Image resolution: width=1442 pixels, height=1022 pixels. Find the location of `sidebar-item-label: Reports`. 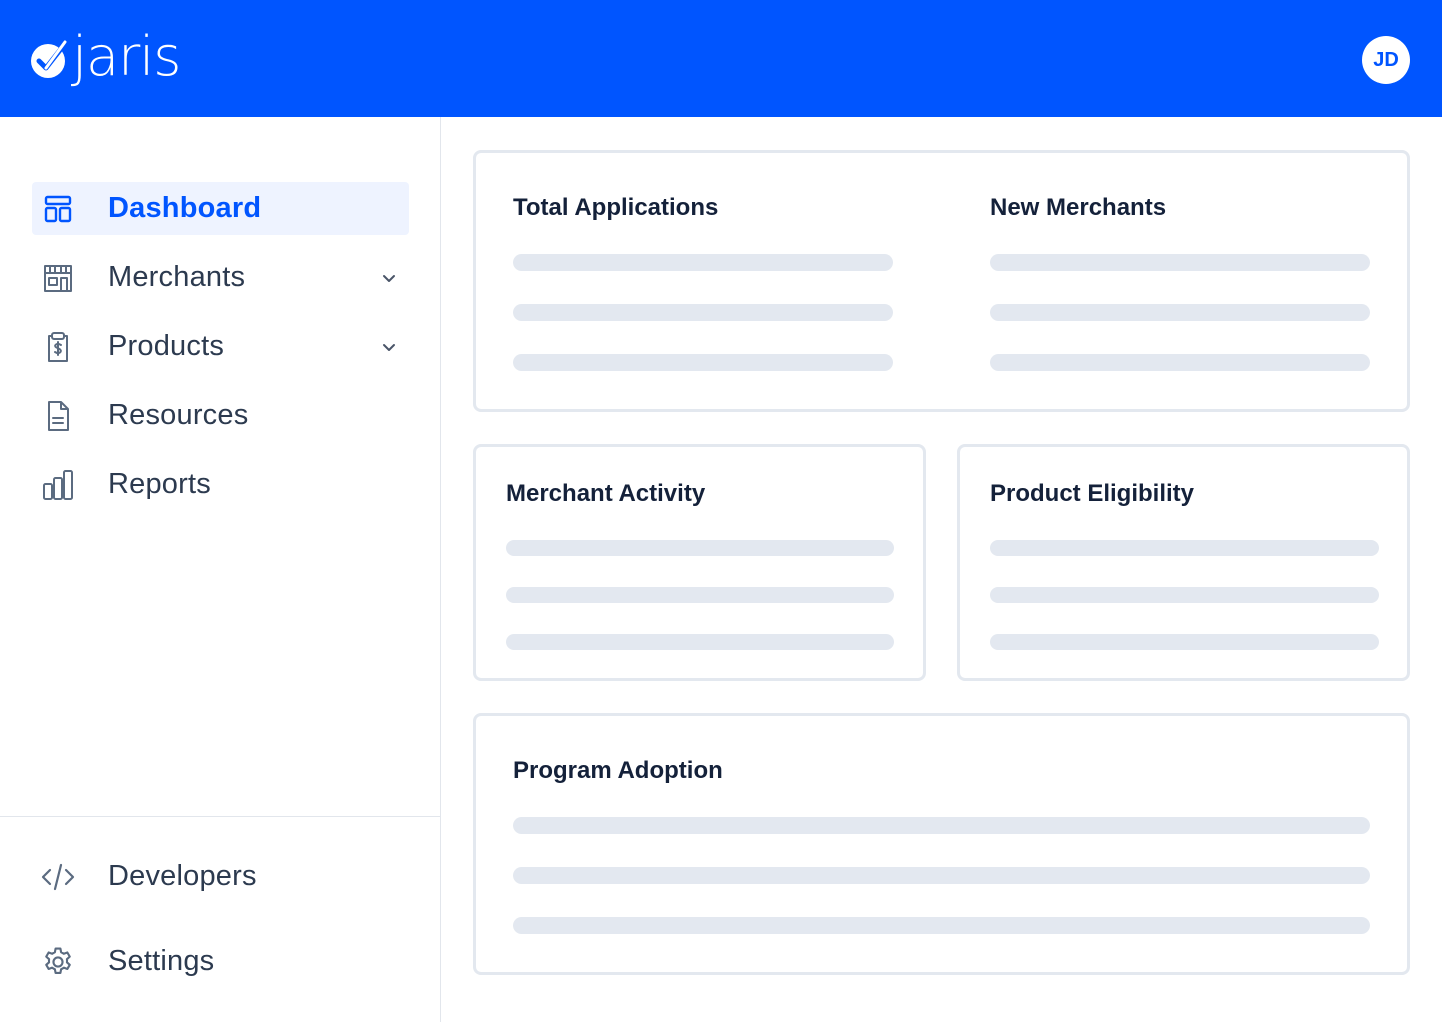

sidebar-item-label: Reports is located at coordinates (159, 484).